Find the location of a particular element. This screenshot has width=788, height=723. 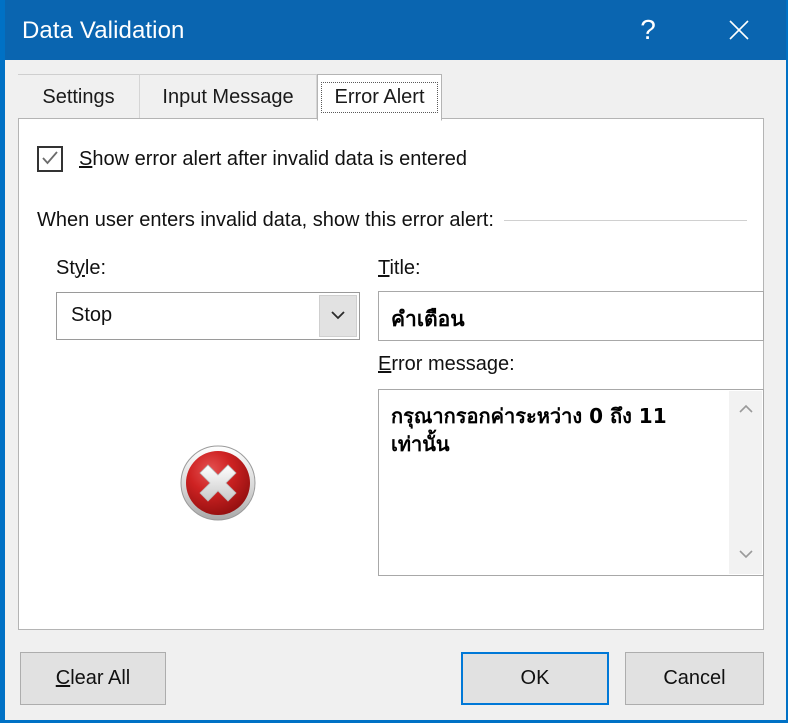

error-message-label-after: rror message: is located at coordinates (453, 364).